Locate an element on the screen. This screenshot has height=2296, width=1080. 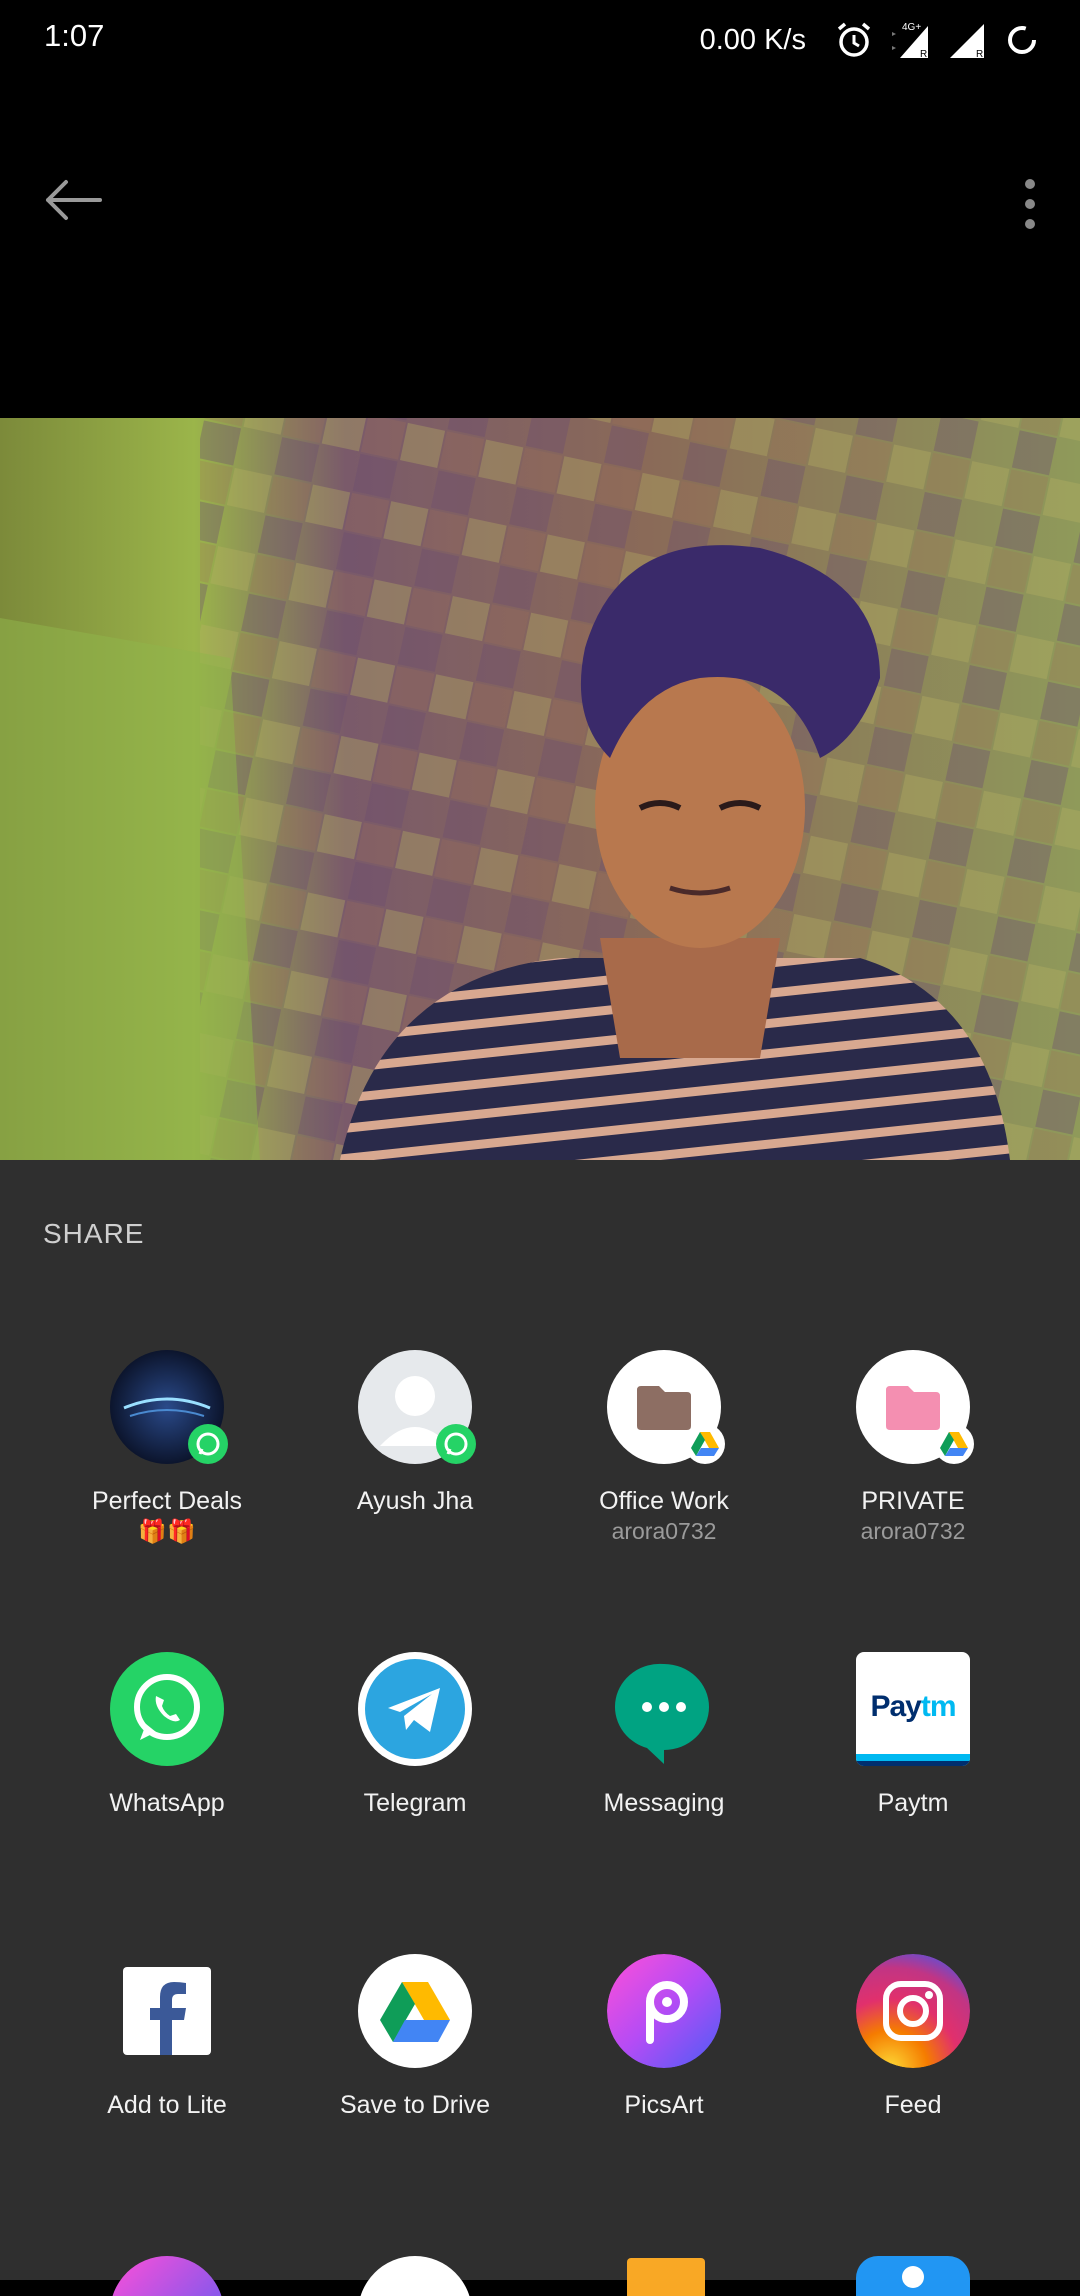
app-label: Telegram is located at coordinates (415, 1803).